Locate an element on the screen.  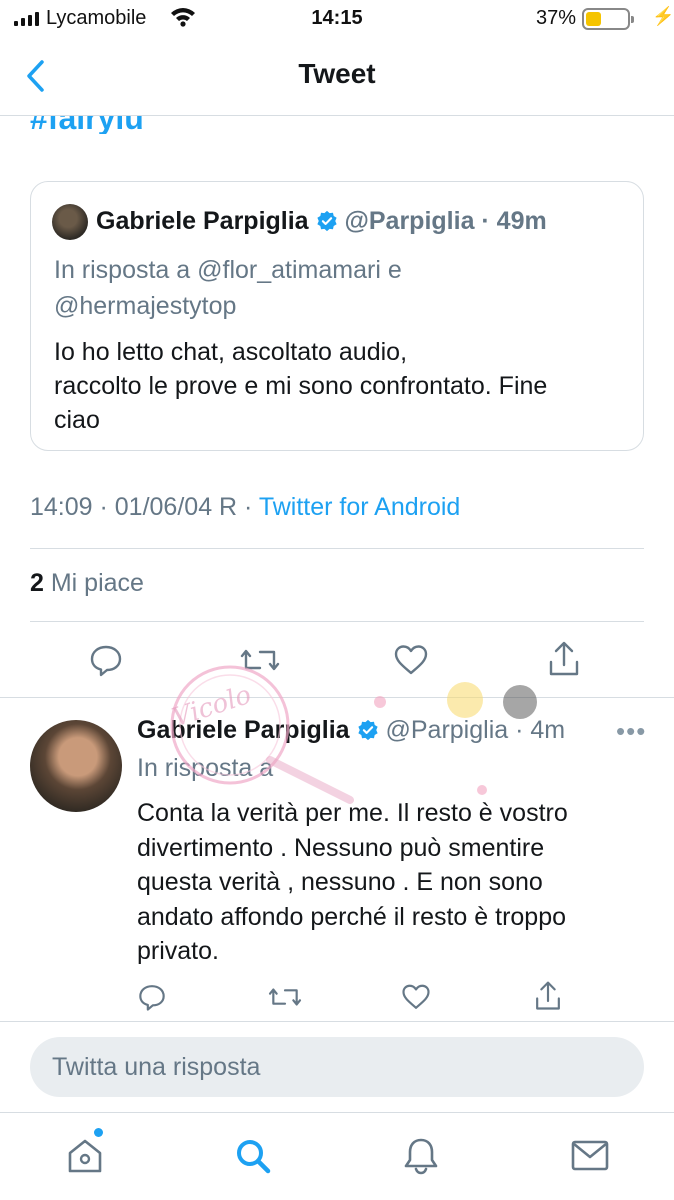
tab-home is located at coordinates (85, 1156).